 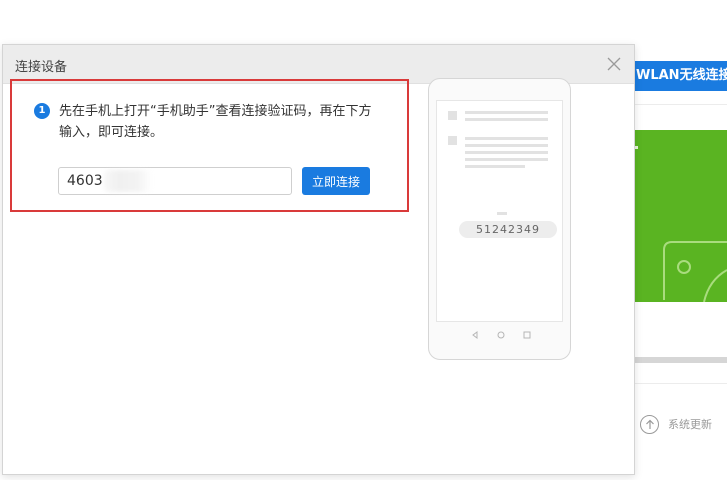 What do you see at coordinates (41, 67) in the screenshot?
I see `dialog-title: 连接设备` at bounding box center [41, 67].